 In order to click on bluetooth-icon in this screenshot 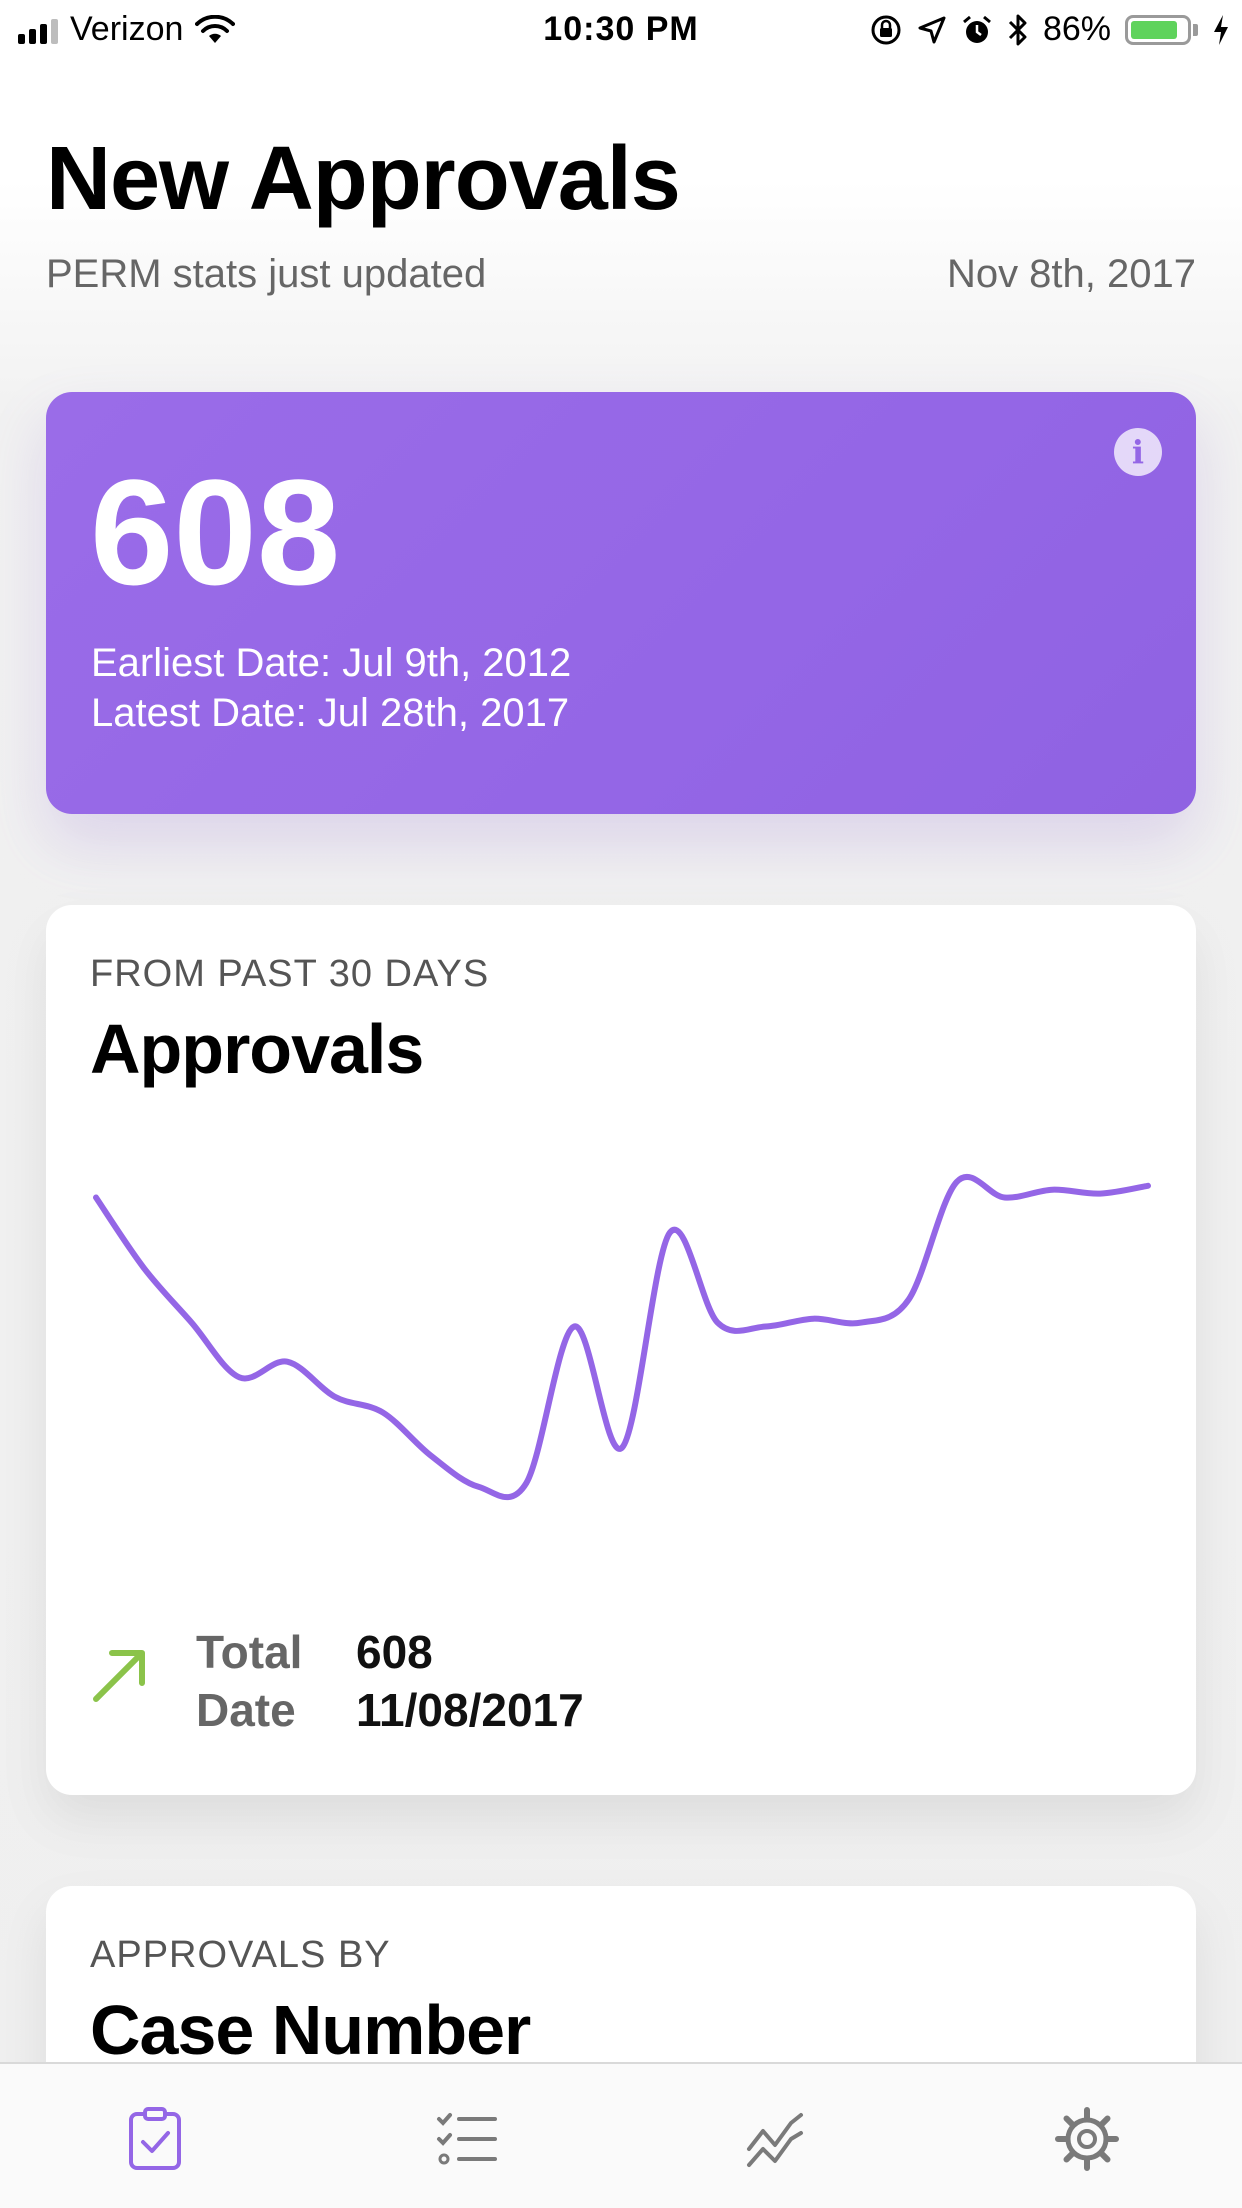, I will do `click(1017, 29)`.